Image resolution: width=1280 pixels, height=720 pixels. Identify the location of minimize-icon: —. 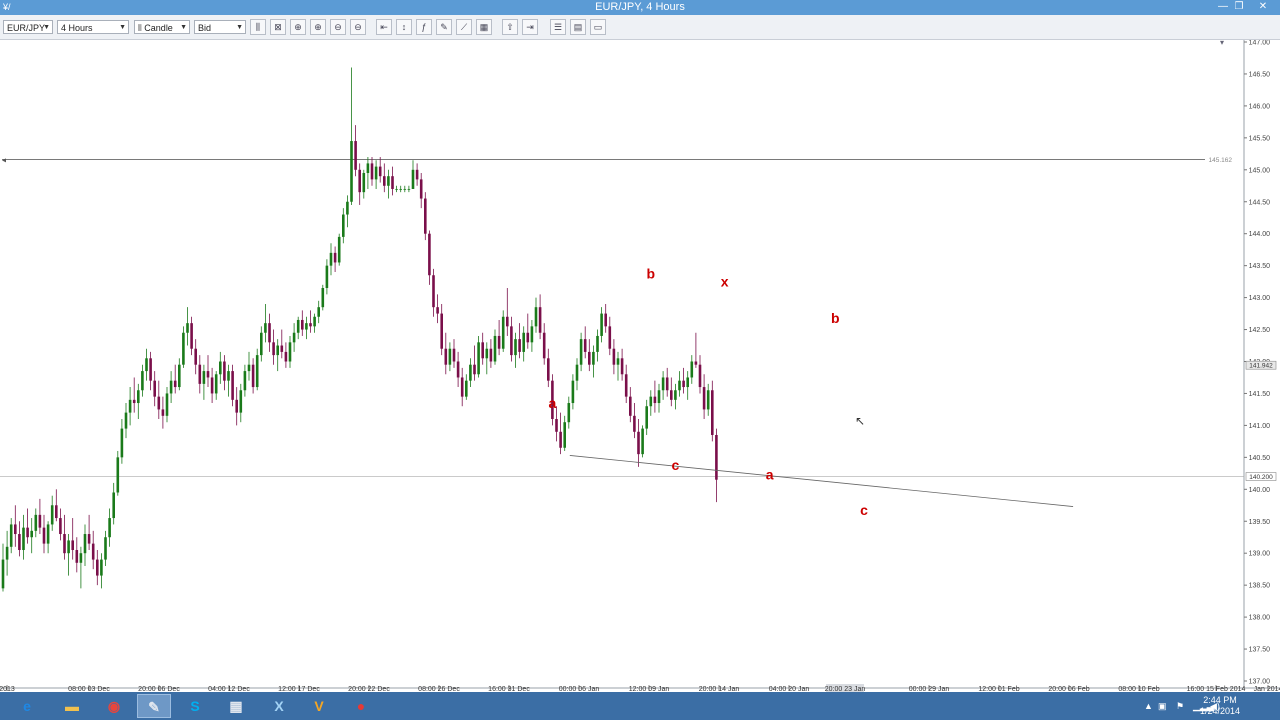
(1223, 7).